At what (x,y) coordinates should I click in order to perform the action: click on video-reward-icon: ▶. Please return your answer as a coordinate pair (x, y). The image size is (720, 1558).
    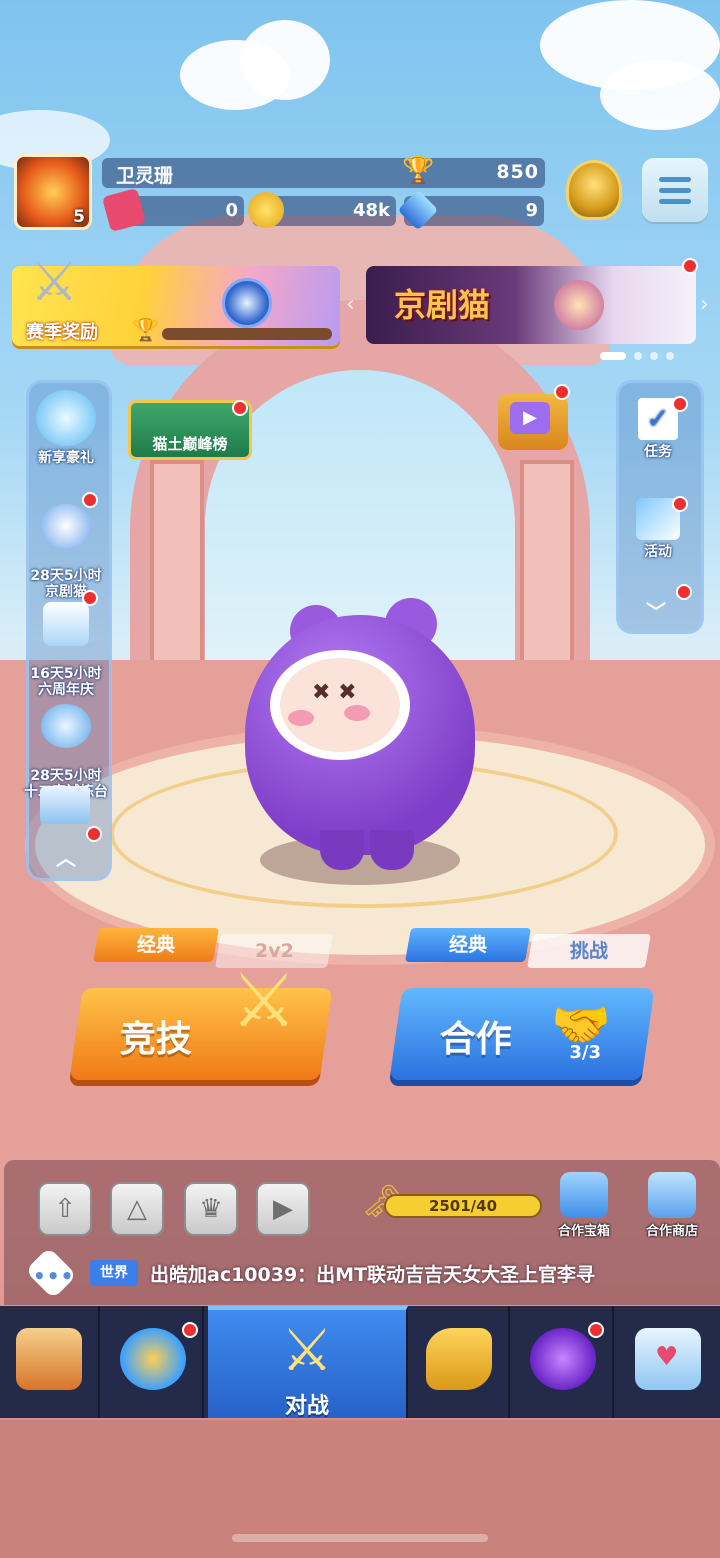
    Looking at the image, I should click on (533, 422).